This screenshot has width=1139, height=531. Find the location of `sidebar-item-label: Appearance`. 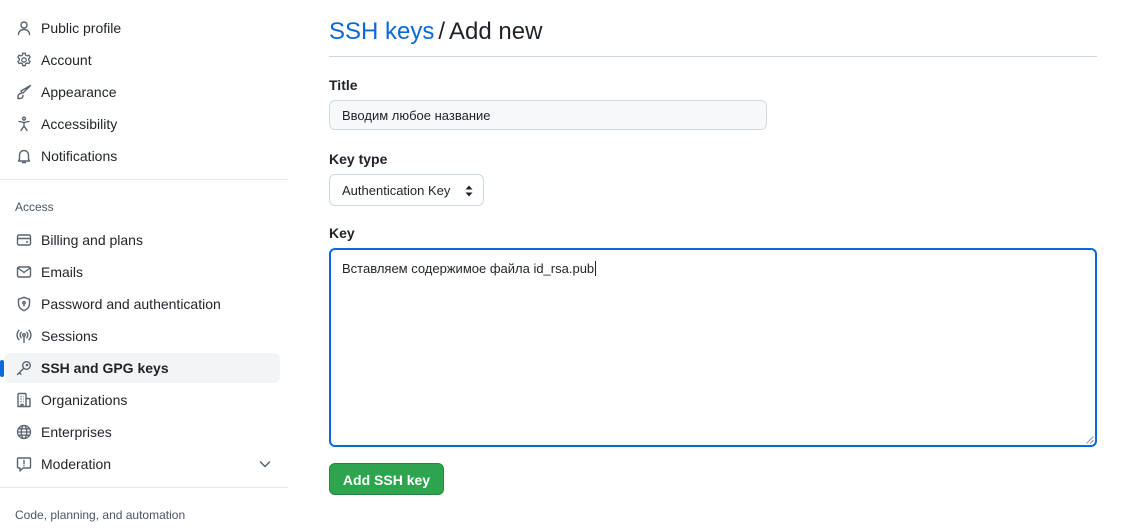

sidebar-item-label: Appearance is located at coordinates (79, 92).